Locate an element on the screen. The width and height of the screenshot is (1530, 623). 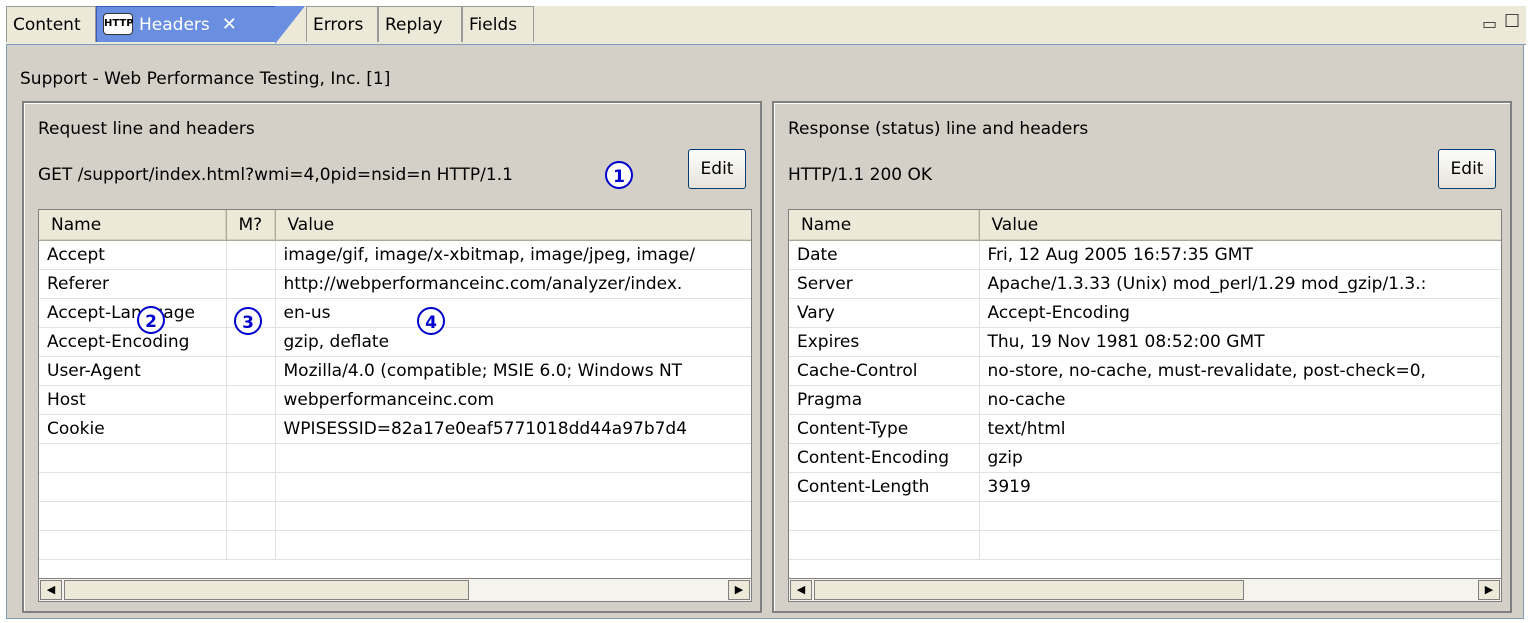
response-horizontal-scrollbar: ◀ ▶ is located at coordinates (1145, 590).